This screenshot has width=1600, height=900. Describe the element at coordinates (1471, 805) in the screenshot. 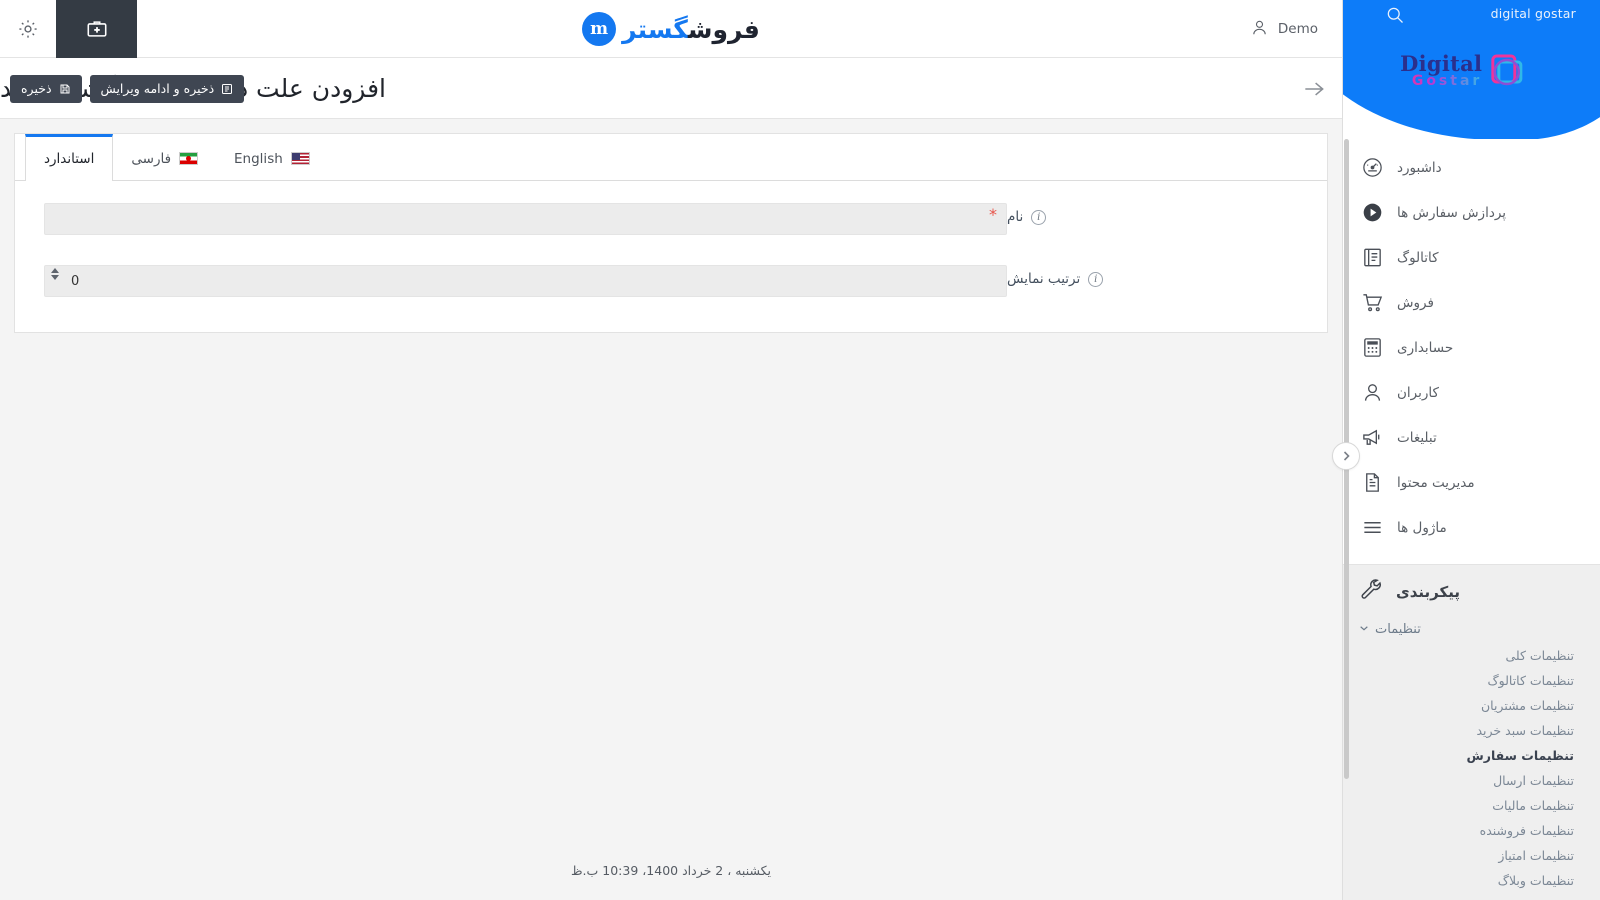

I see `submenu-item-tax-settings: تنظیمات مالیات` at that location.